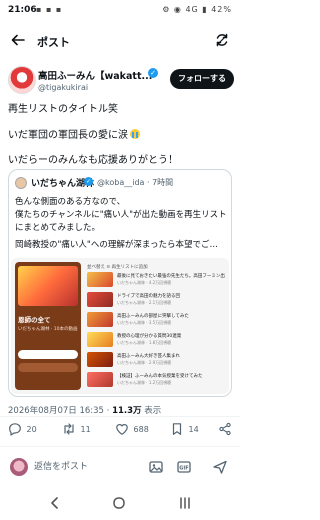  Describe the element at coordinates (197, 9) in the screenshot. I see `system-icons: ⚙ ◉ 4G ▮ 42%` at that location.